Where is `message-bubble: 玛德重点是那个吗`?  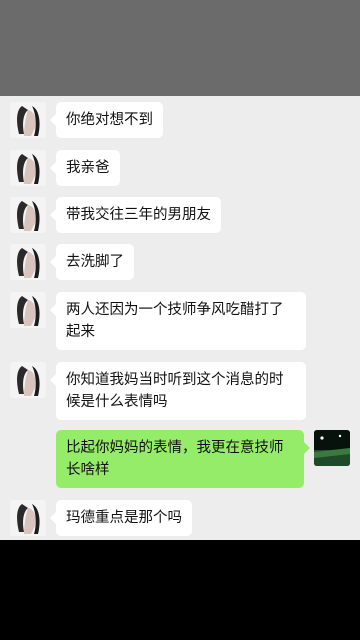 message-bubble: 玛德重点是那个吗 is located at coordinates (121, 518).